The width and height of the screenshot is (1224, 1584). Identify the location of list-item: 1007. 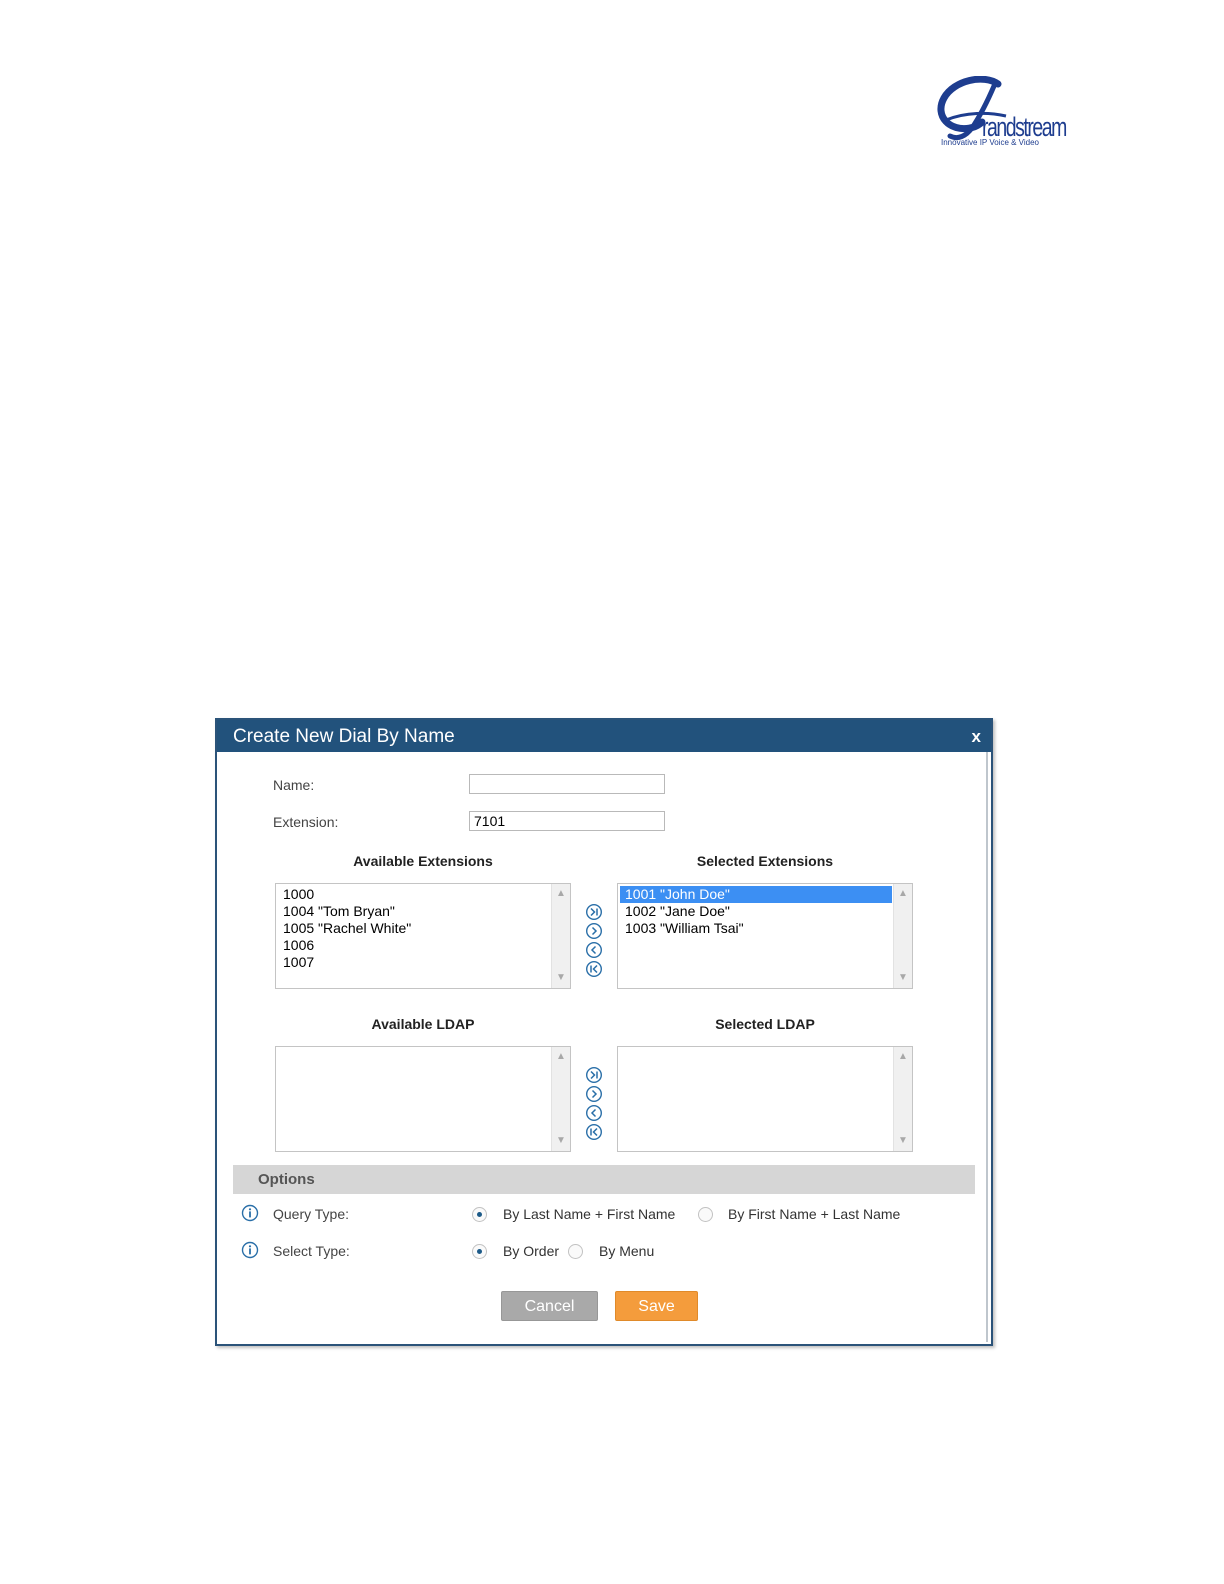
(414, 962).